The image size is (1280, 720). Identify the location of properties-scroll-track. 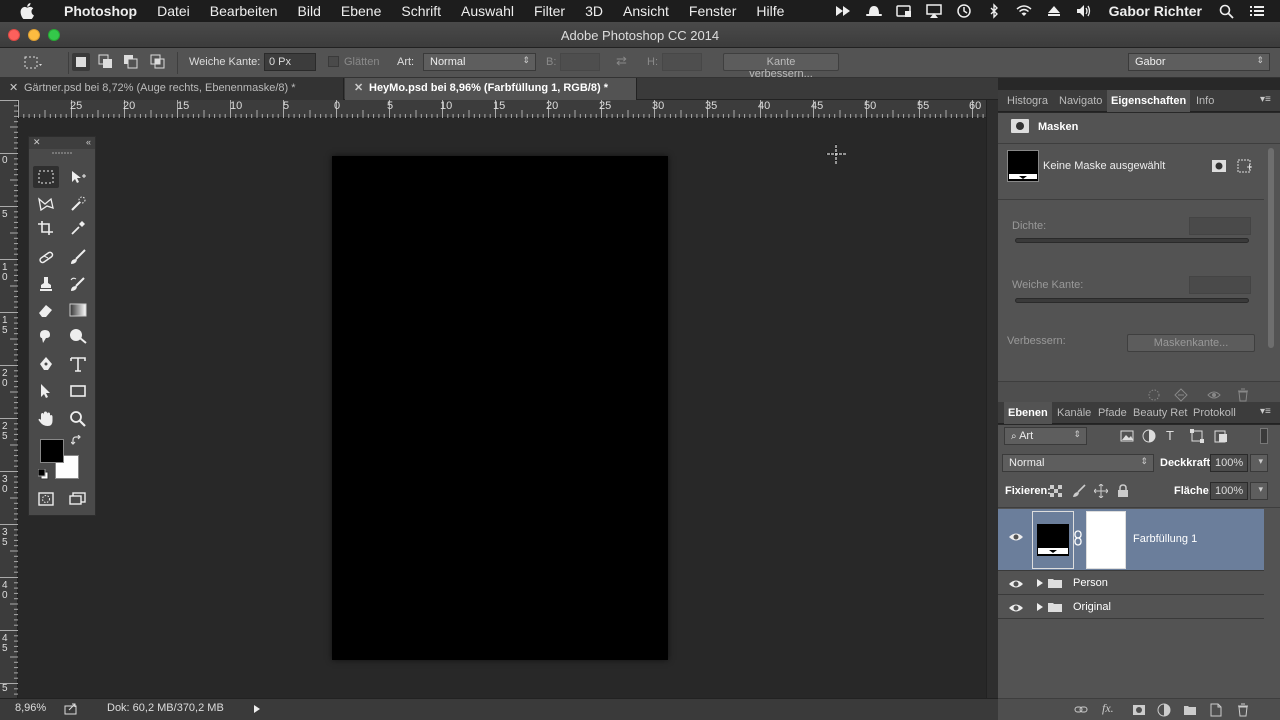
(1271, 248).